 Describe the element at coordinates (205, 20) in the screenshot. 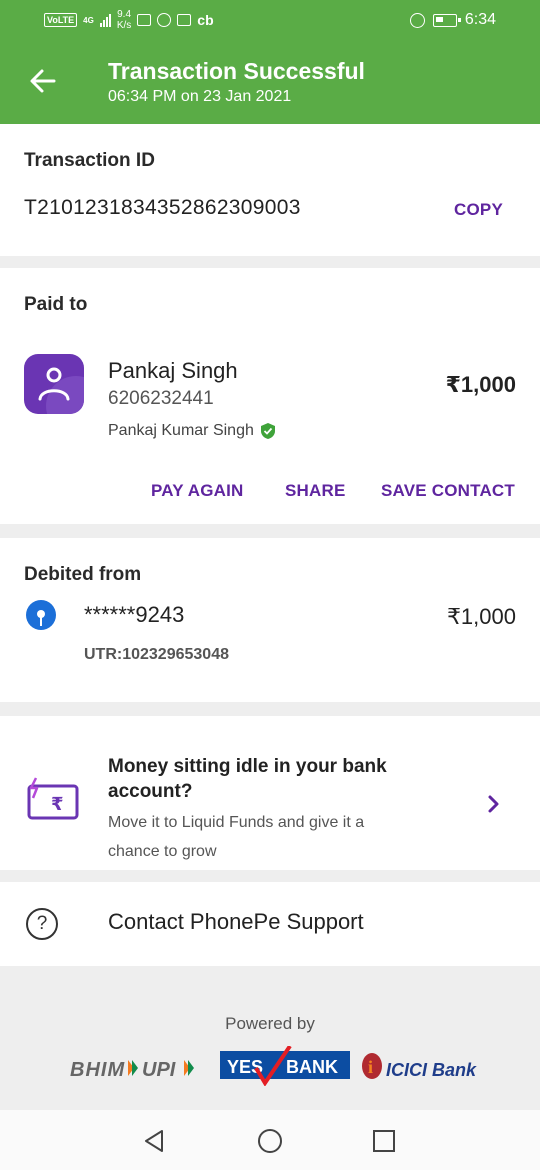

I see `carrier-icon: cb` at that location.